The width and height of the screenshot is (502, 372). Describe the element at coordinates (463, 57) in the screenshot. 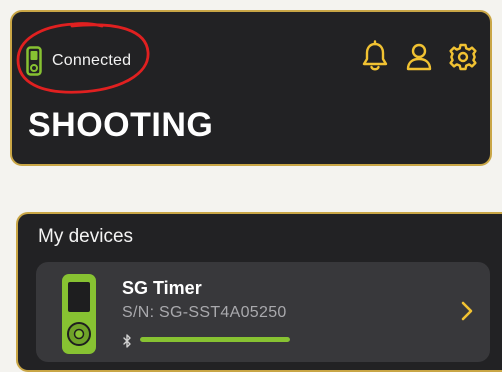

I see `gear-icon` at that location.